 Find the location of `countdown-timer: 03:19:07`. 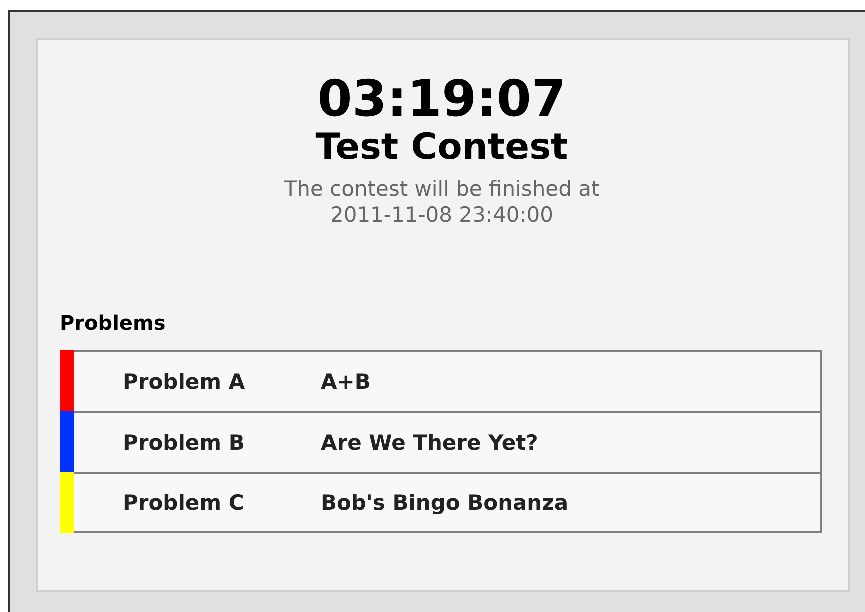

countdown-timer: 03:19:07 is located at coordinates (442, 99).